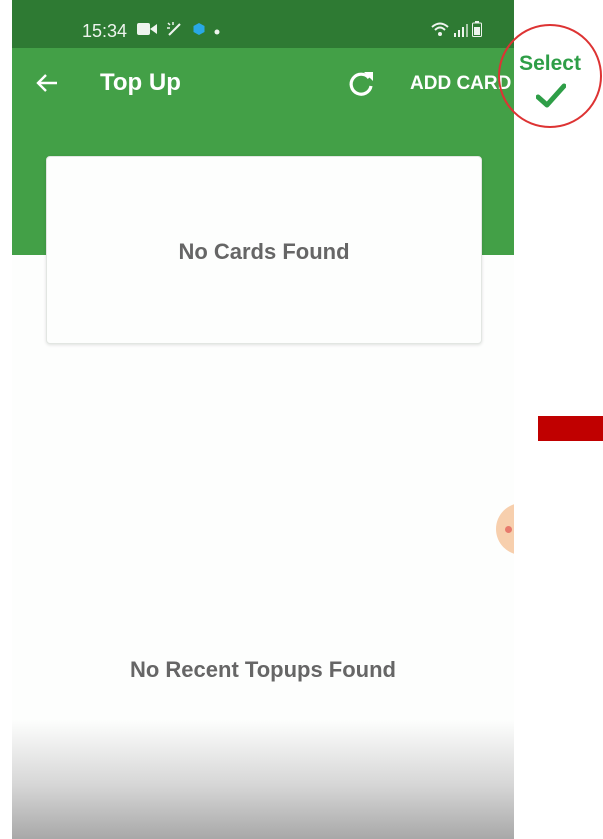 The width and height of the screenshot is (603, 839). I want to click on red-marker-bar, so click(570, 428).